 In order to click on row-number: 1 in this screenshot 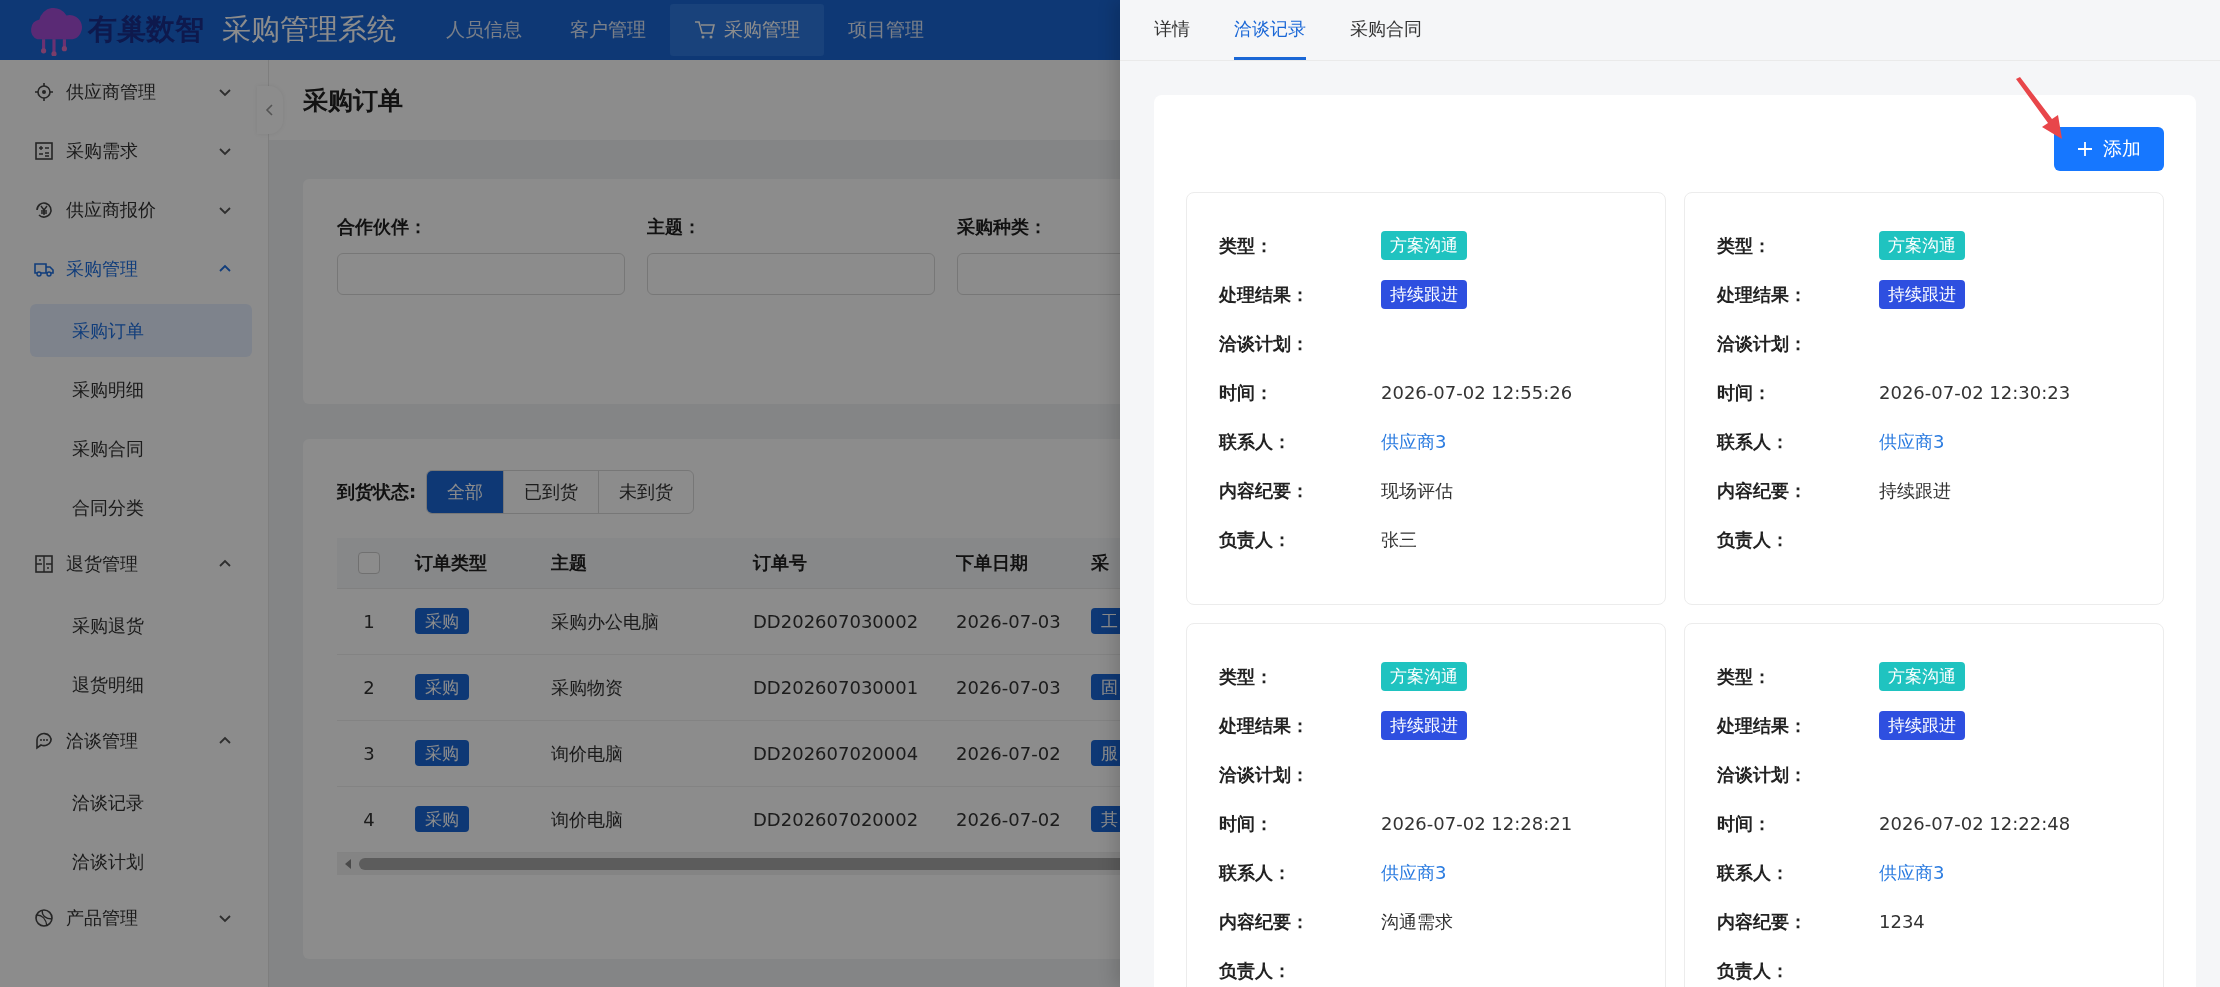, I will do `click(369, 621)`.